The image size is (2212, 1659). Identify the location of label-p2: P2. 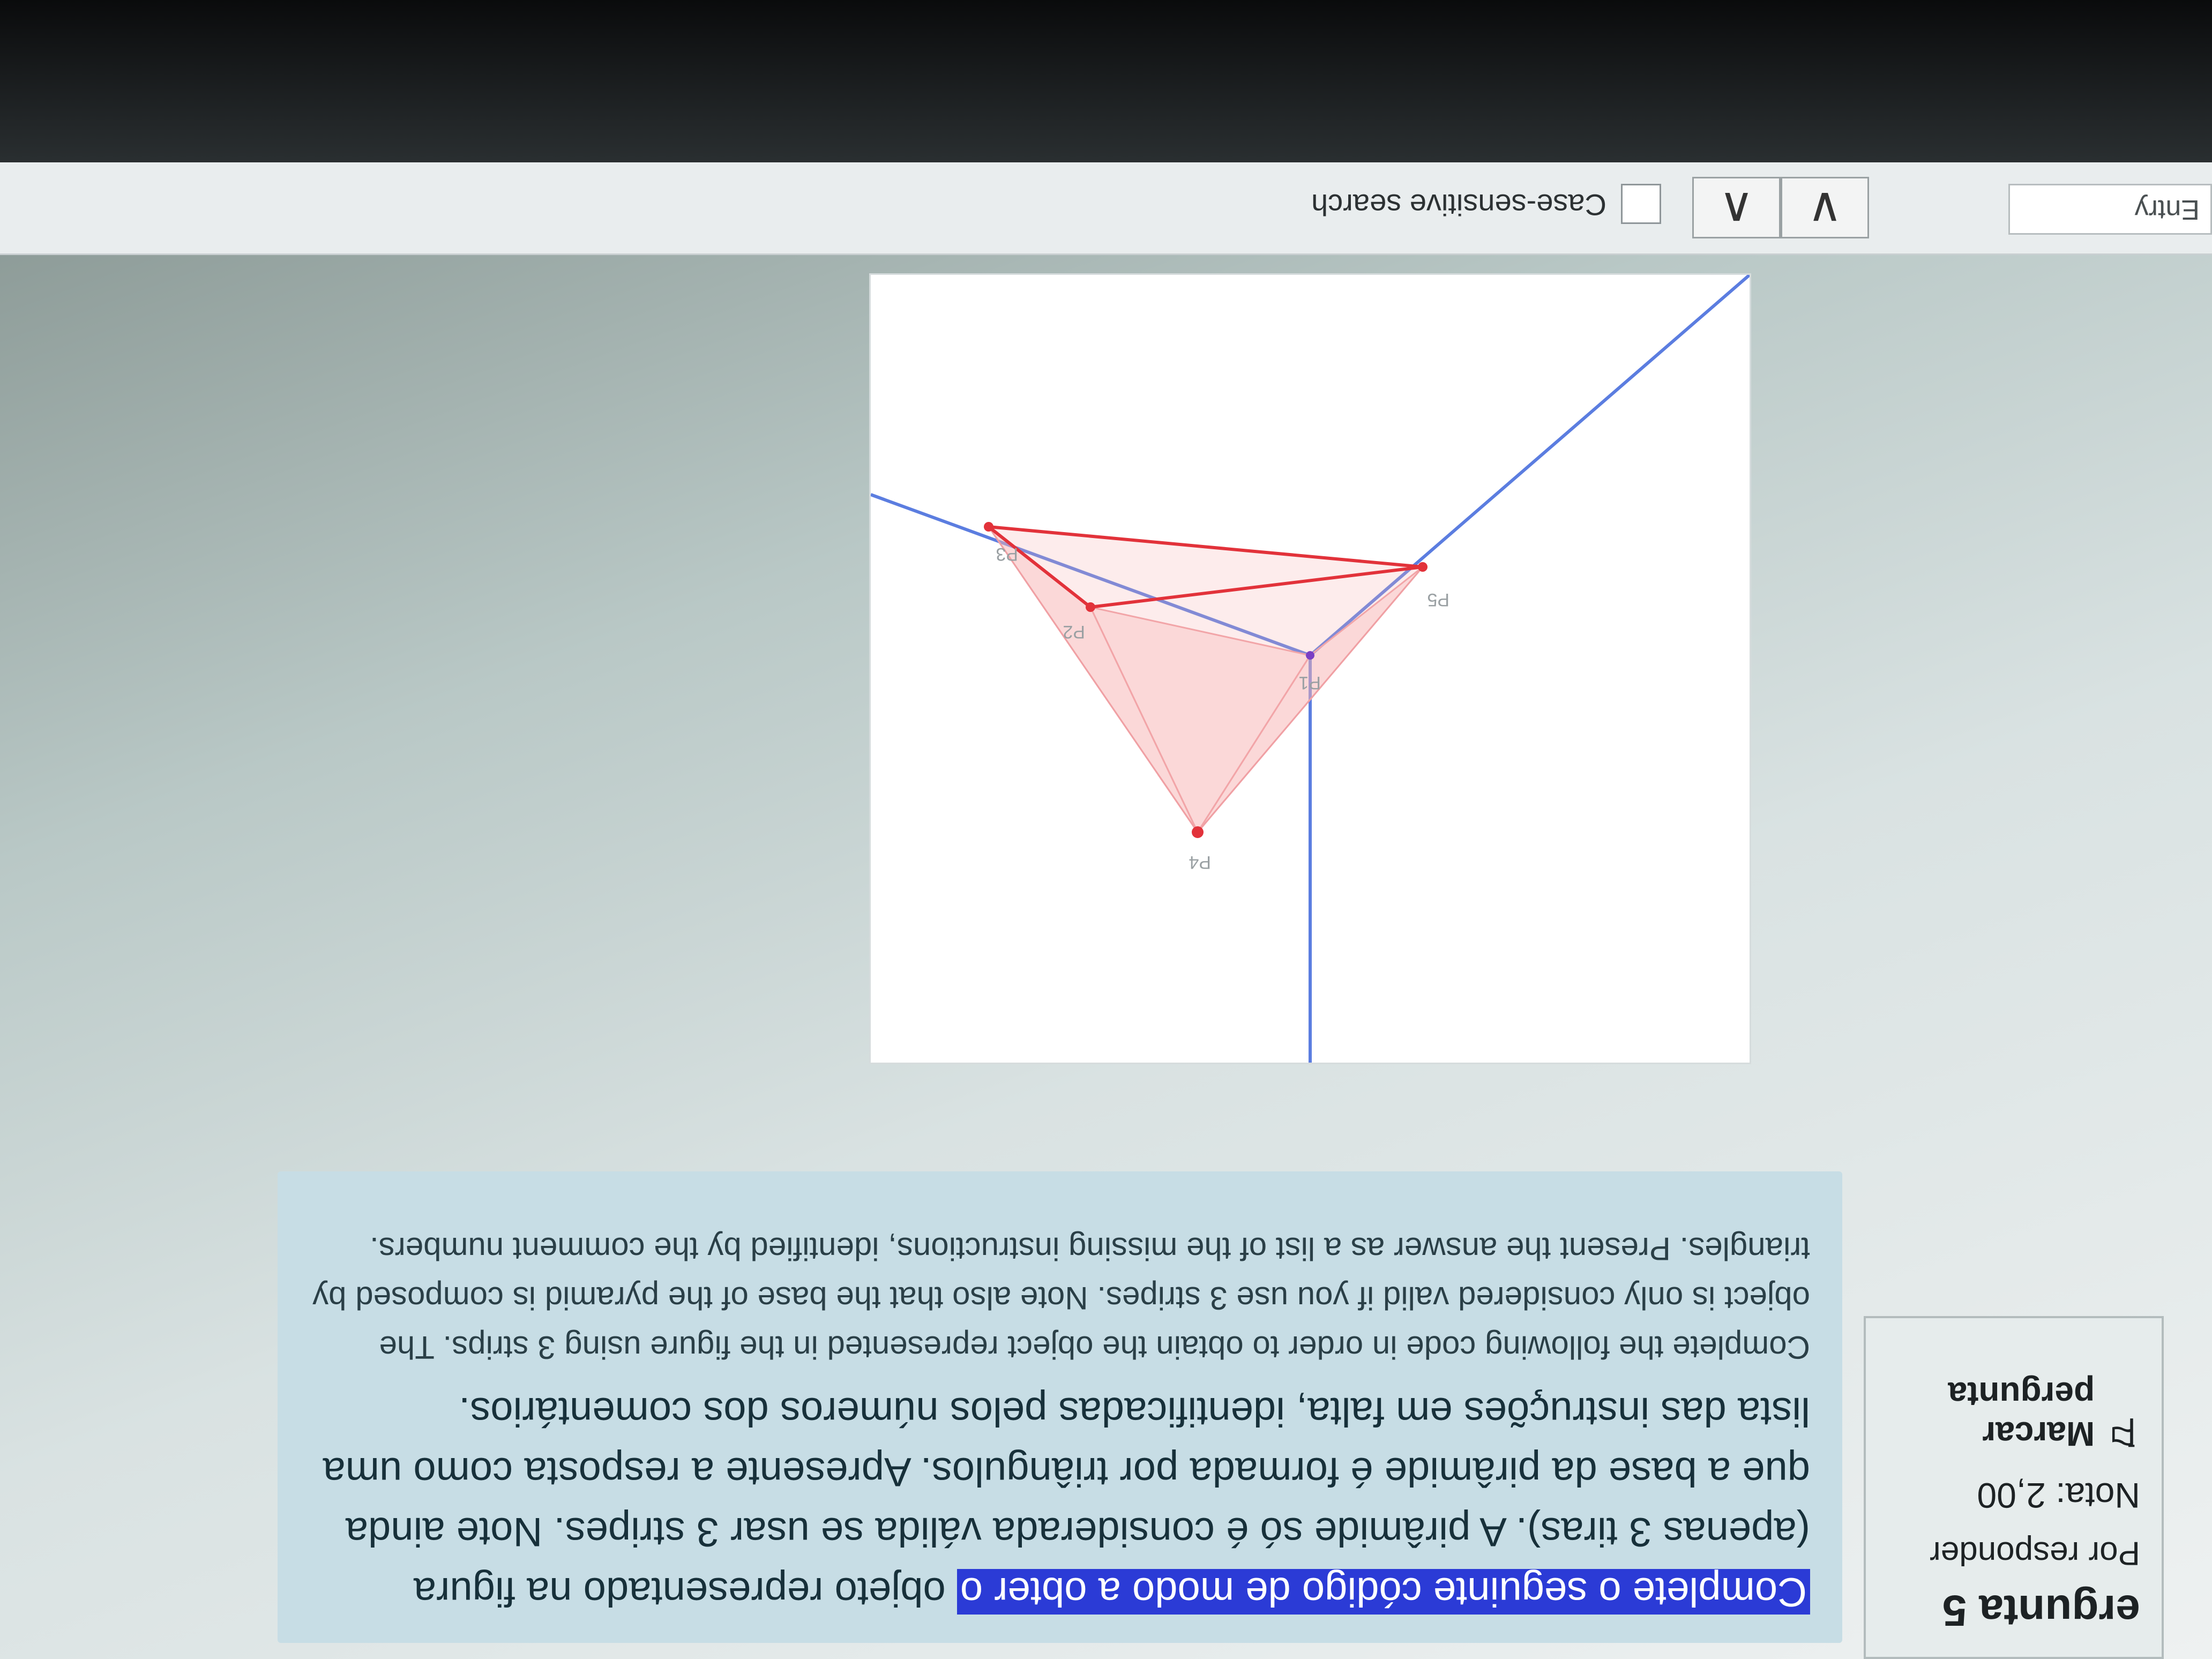
(1074, 632).